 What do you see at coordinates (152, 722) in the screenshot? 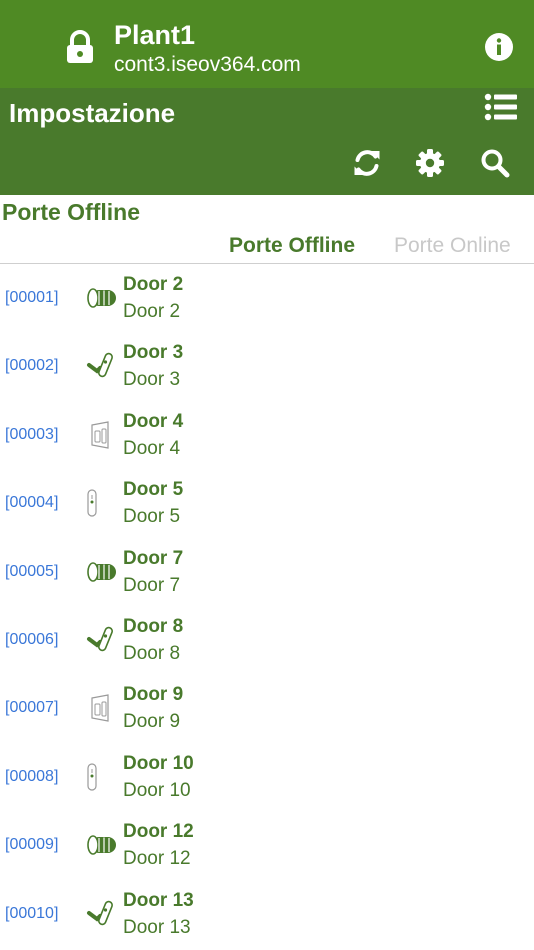
I see `door-description: Door 9` at bounding box center [152, 722].